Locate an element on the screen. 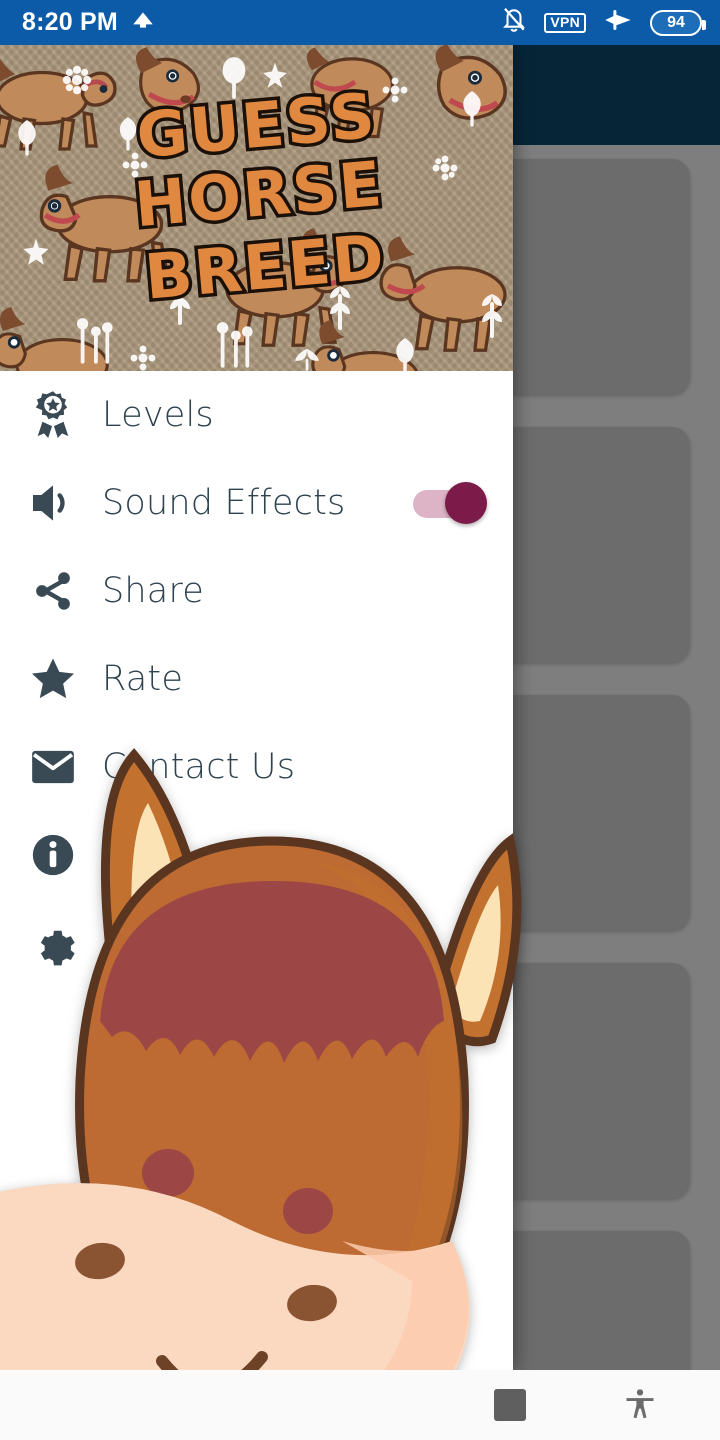 This screenshot has width=720, height=1440. status-bar-clock: 8:20 PM is located at coordinates (70, 22).